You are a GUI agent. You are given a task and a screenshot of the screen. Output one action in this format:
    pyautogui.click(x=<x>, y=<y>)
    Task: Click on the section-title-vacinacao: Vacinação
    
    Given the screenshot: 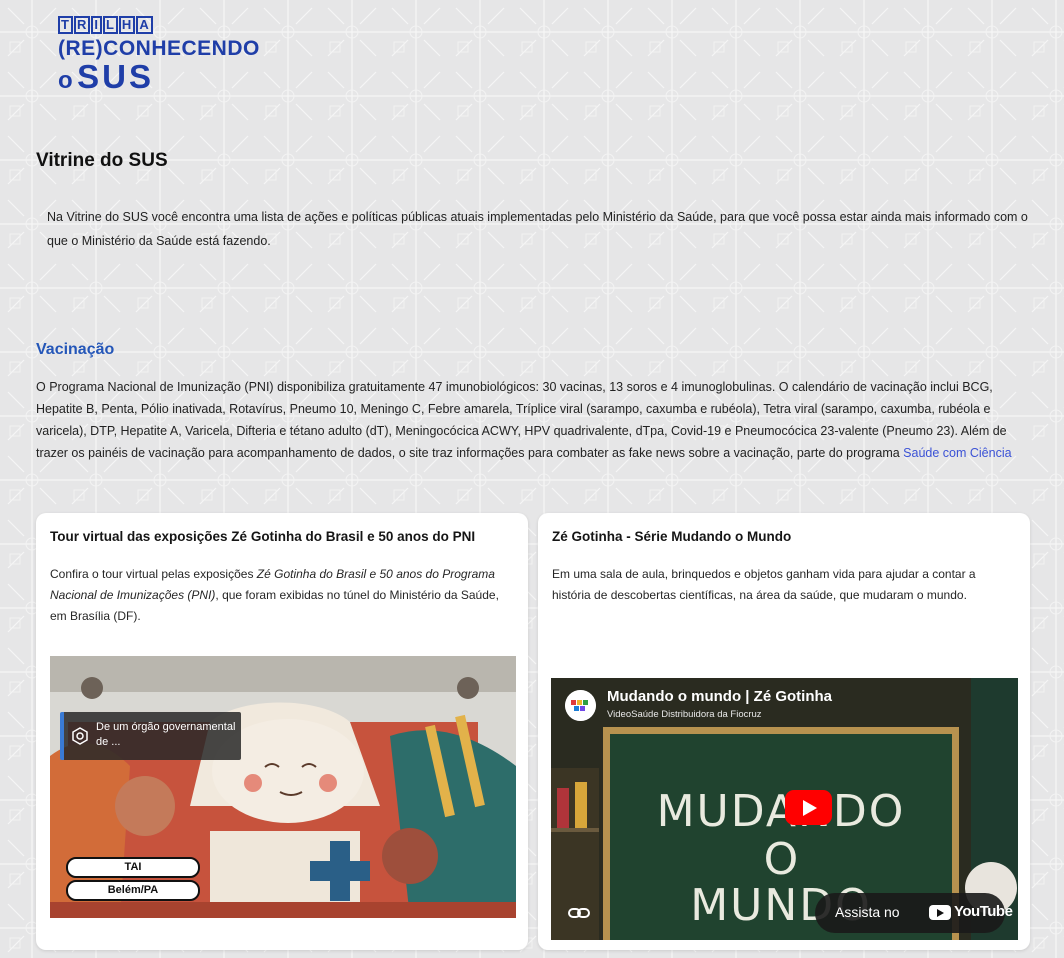 What is the action you would take?
    pyautogui.click(x=75, y=349)
    